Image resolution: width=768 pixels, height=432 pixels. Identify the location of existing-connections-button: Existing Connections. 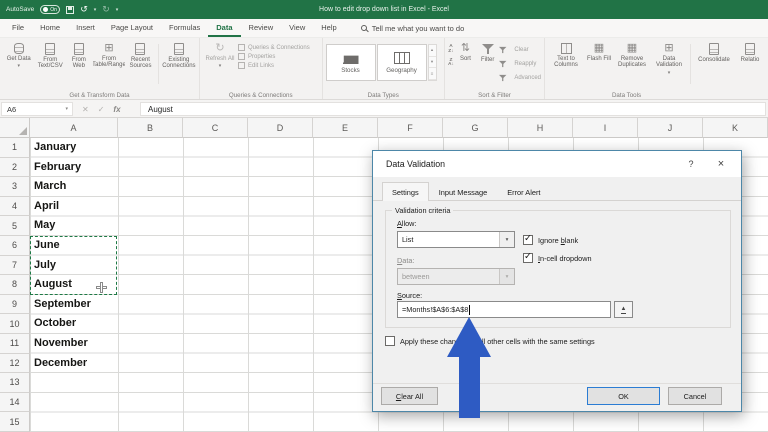
(179, 56).